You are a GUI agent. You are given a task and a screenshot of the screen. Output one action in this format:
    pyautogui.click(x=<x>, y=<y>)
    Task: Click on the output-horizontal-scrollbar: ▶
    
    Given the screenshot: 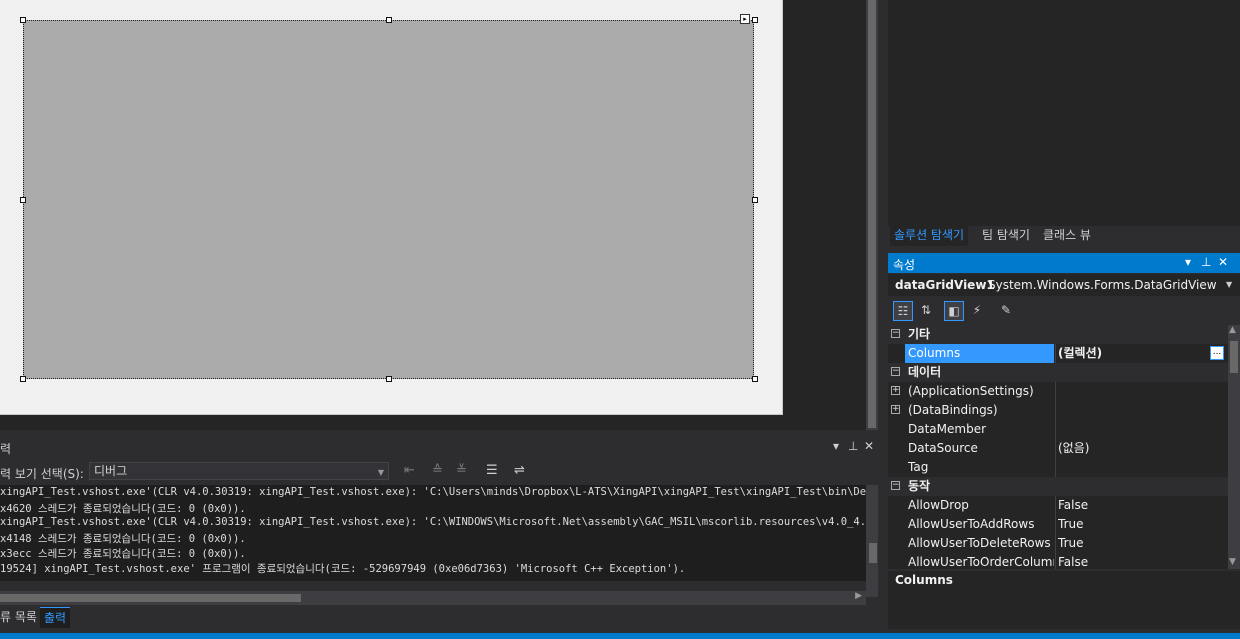 What is the action you would take?
    pyautogui.click(x=433, y=598)
    